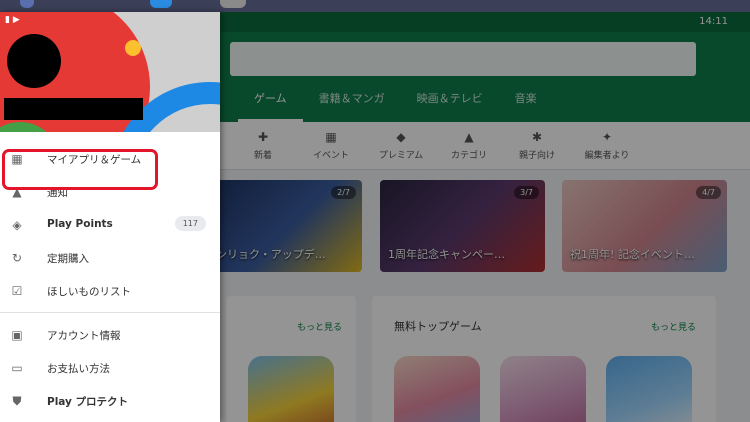 The height and width of the screenshot is (422, 750). What do you see at coordinates (73, 109) in the screenshot?
I see `account-name-redacted` at bounding box center [73, 109].